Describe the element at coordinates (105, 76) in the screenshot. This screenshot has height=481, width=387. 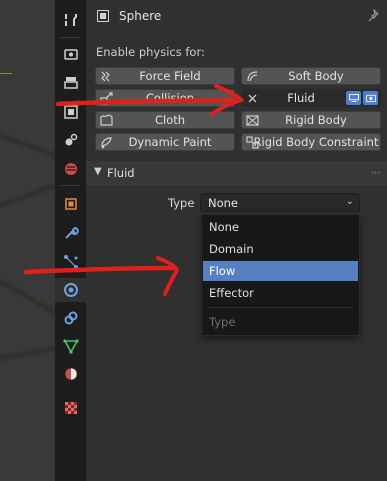
I see `force-field-icon` at that location.